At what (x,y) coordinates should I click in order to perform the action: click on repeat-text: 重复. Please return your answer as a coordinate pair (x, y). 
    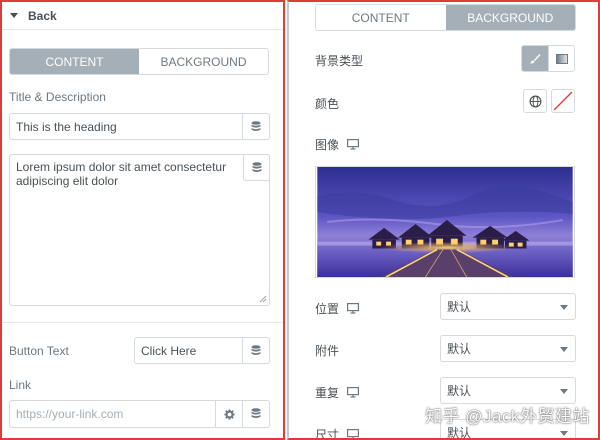
    Looking at the image, I should click on (327, 393).